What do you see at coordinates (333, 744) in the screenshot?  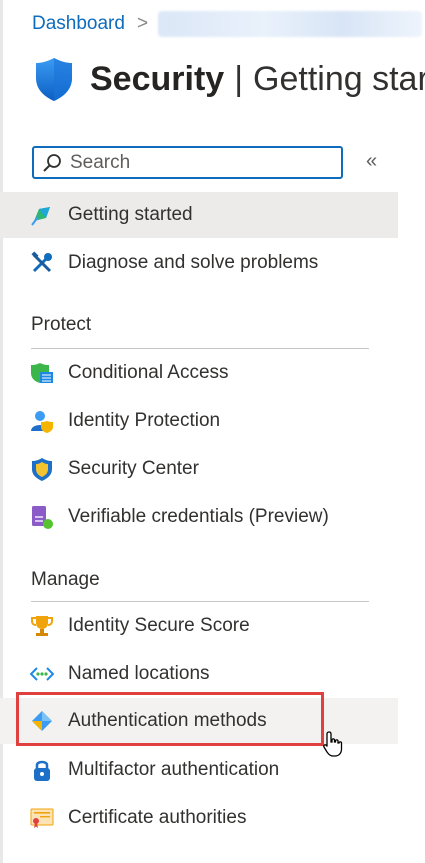 I see `hand-pointer-icon` at bounding box center [333, 744].